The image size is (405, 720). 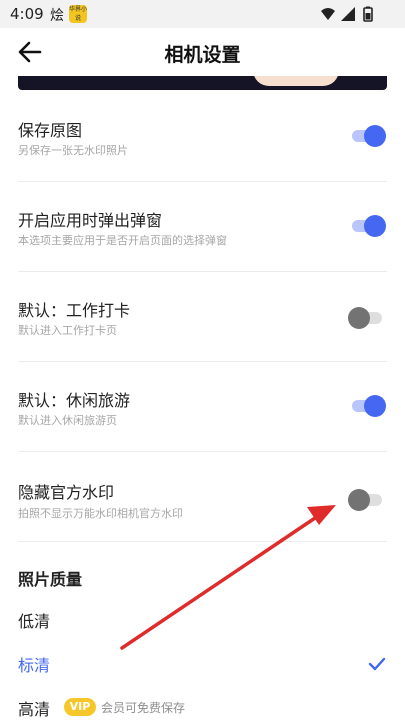 What do you see at coordinates (34, 621) in the screenshot?
I see `quality-label: 低清` at bounding box center [34, 621].